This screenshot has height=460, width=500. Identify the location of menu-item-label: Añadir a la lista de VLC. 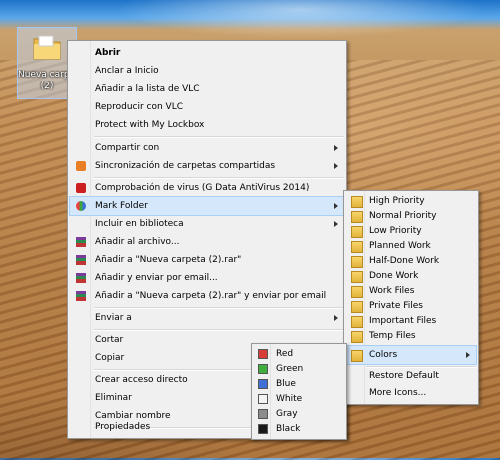
(147, 89).